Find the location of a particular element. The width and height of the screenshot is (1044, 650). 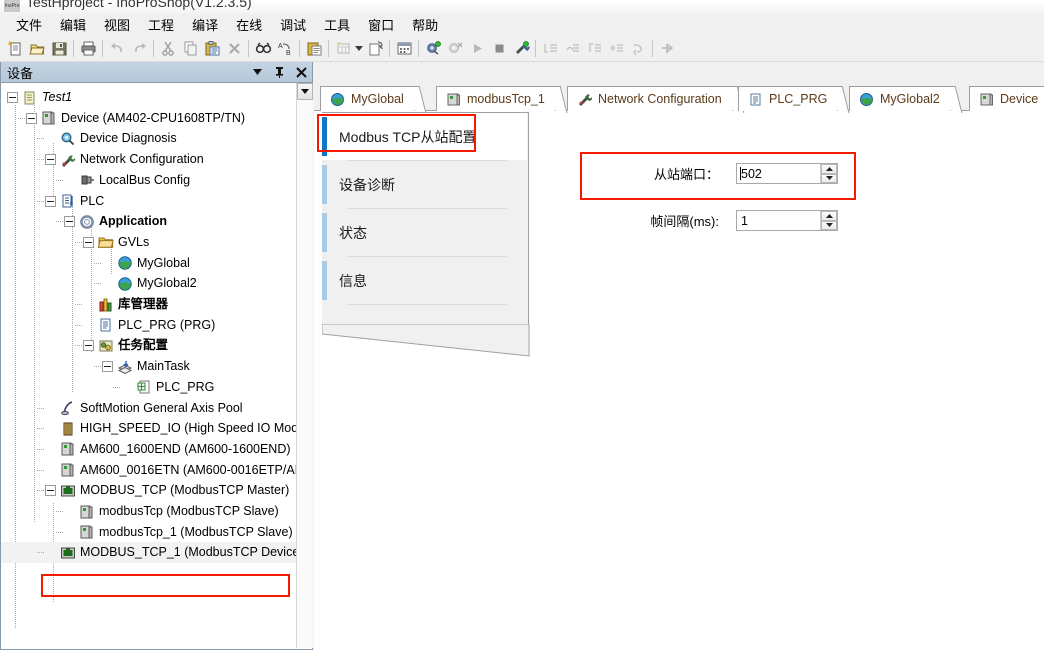

menu-edit: 编辑 is located at coordinates (73, 24).